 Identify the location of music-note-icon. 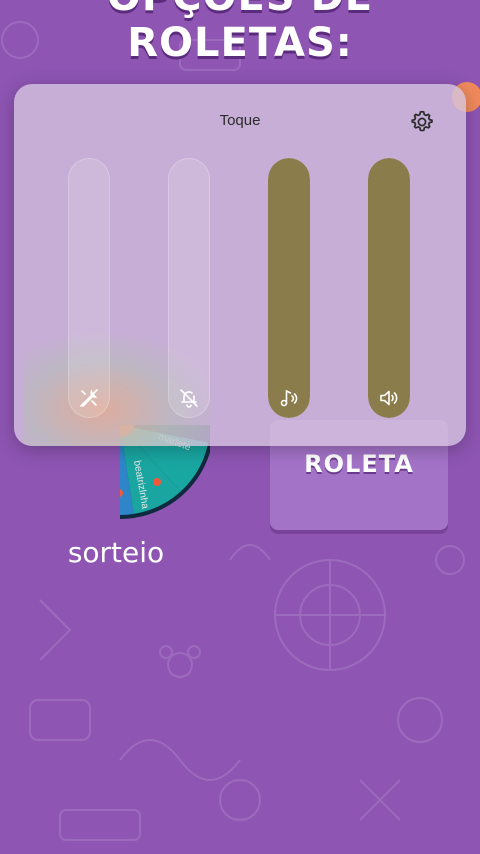
(289, 398).